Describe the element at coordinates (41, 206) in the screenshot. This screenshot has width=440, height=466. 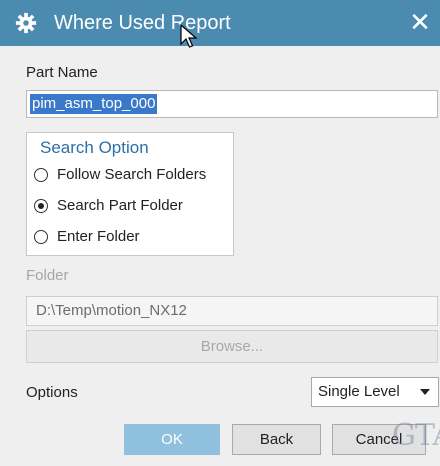
I see `radio-button-selected` at that location.